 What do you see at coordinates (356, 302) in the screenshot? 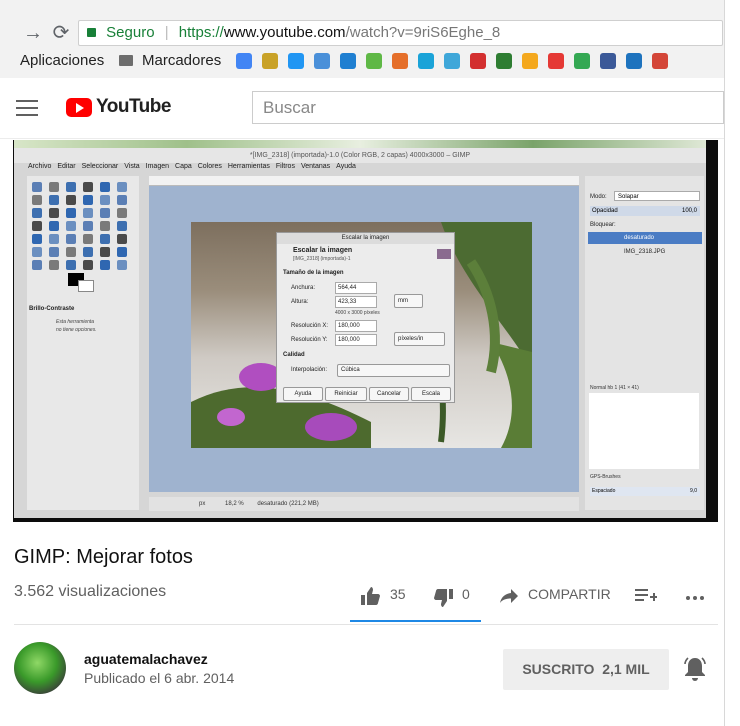
I see `height-field: 423,33` at bounding box center [356, 302].